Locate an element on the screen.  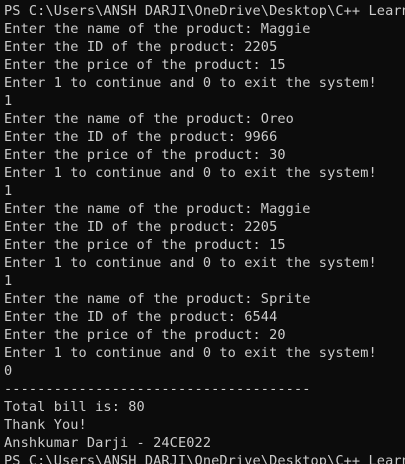
output-line: Enter the name of the product: Oreo is located at coordinates (149, 119).